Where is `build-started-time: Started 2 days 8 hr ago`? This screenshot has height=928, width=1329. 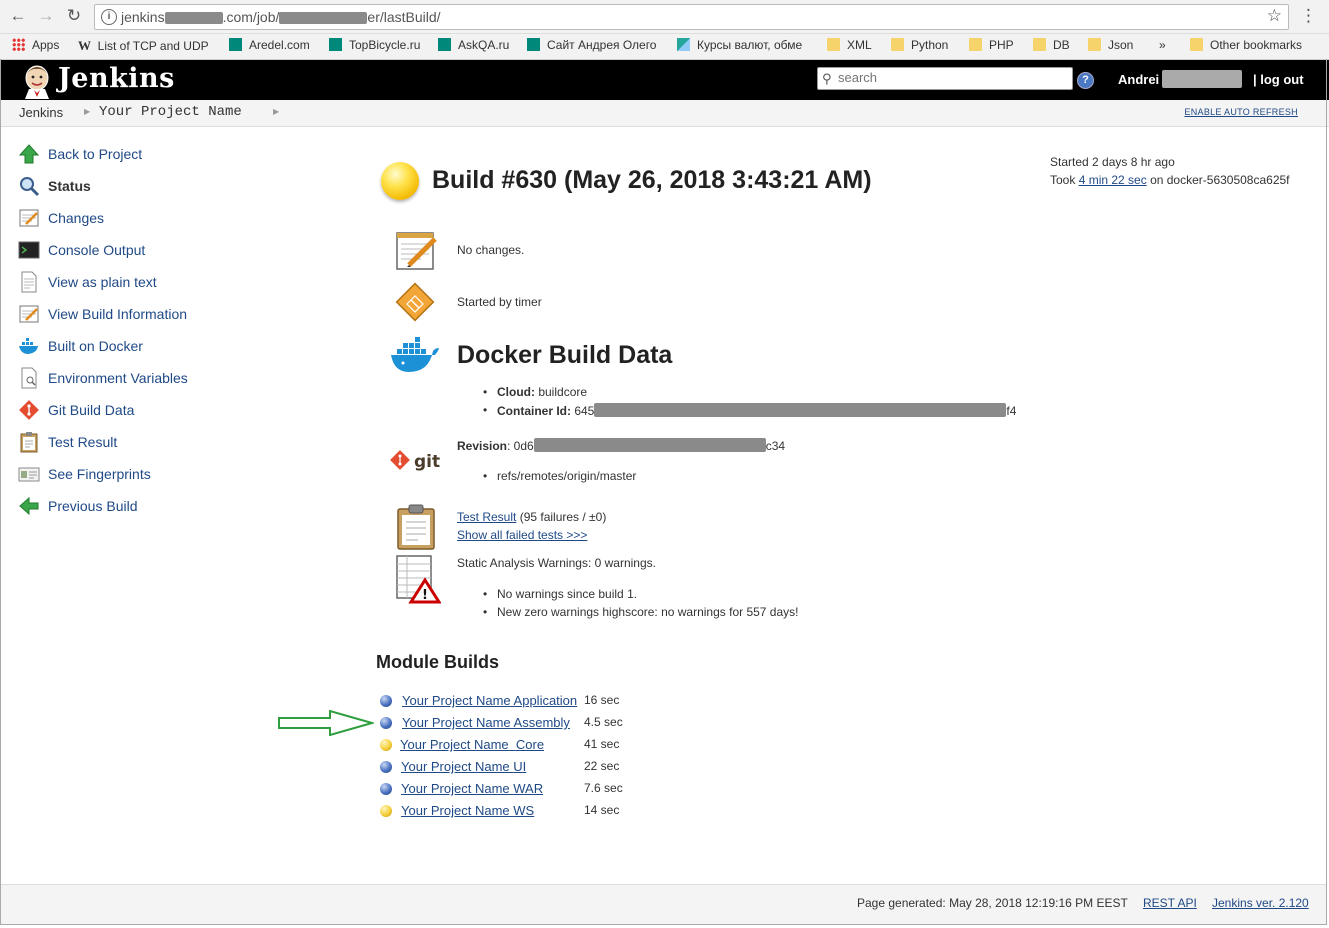 build-started-time: Started 2 days 8 hr ago is located at coordinates (1112, 162).